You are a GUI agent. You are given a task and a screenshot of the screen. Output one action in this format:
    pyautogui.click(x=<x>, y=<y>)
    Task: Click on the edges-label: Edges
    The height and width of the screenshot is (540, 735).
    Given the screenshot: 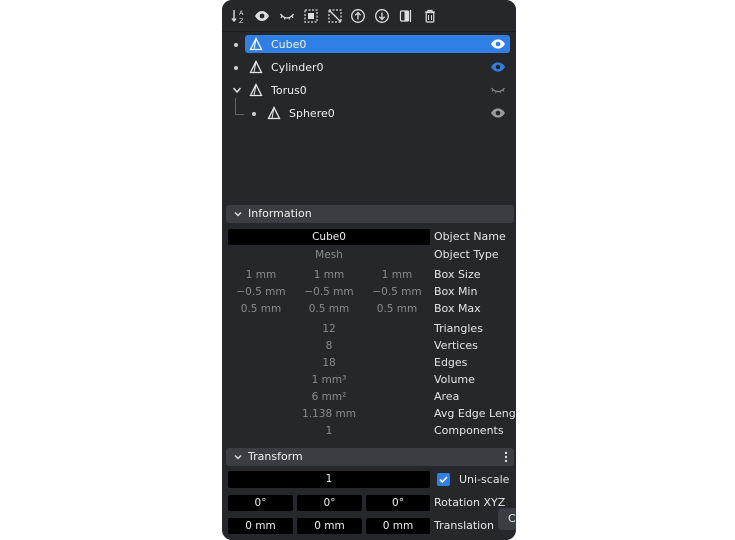 What is the action you would take?
    pyautogui.click(x=451, y=362)
    